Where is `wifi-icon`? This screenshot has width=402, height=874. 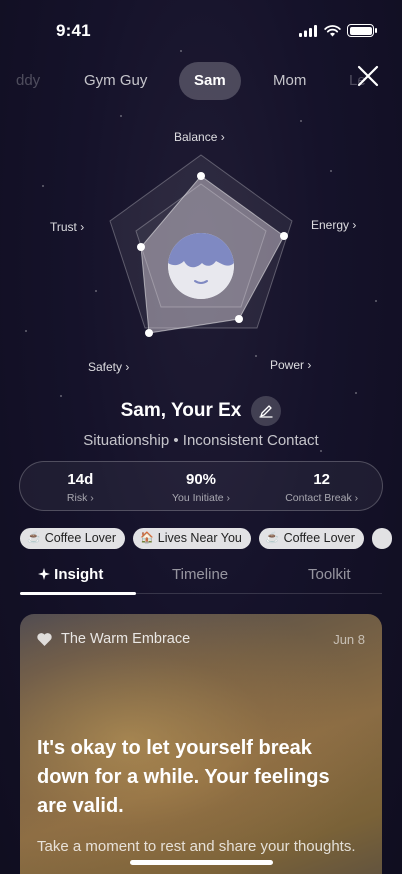
wifi-icon is located at coordinates (332, 30).